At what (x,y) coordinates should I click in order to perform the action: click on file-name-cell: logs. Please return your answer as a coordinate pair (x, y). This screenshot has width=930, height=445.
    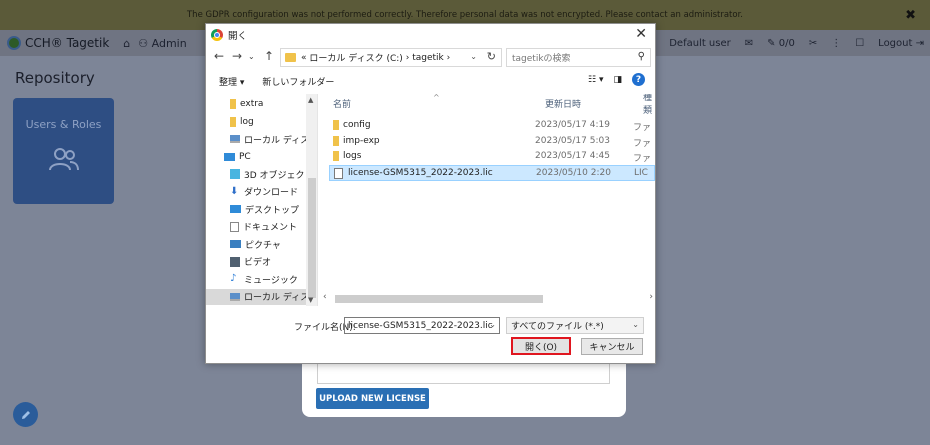
    Looking at the image, I should click on (347, 156).